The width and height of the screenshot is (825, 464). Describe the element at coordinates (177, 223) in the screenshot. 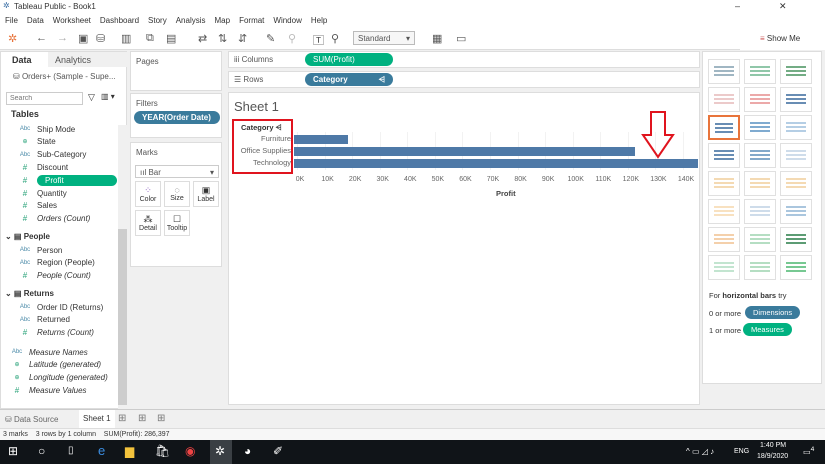

I see `tooltip-button: ☐ Tooltip` at that location.